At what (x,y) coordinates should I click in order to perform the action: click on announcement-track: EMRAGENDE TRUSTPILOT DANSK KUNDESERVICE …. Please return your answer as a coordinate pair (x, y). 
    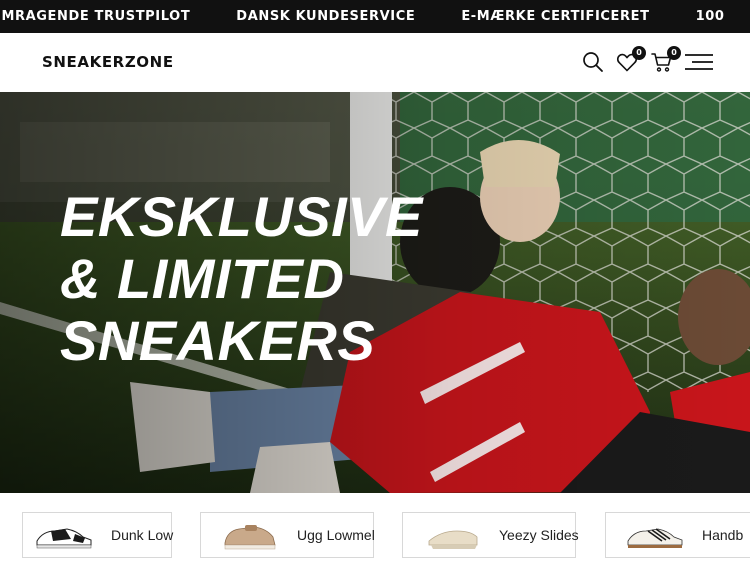
    Looking at the image, I should click on (375, 16).